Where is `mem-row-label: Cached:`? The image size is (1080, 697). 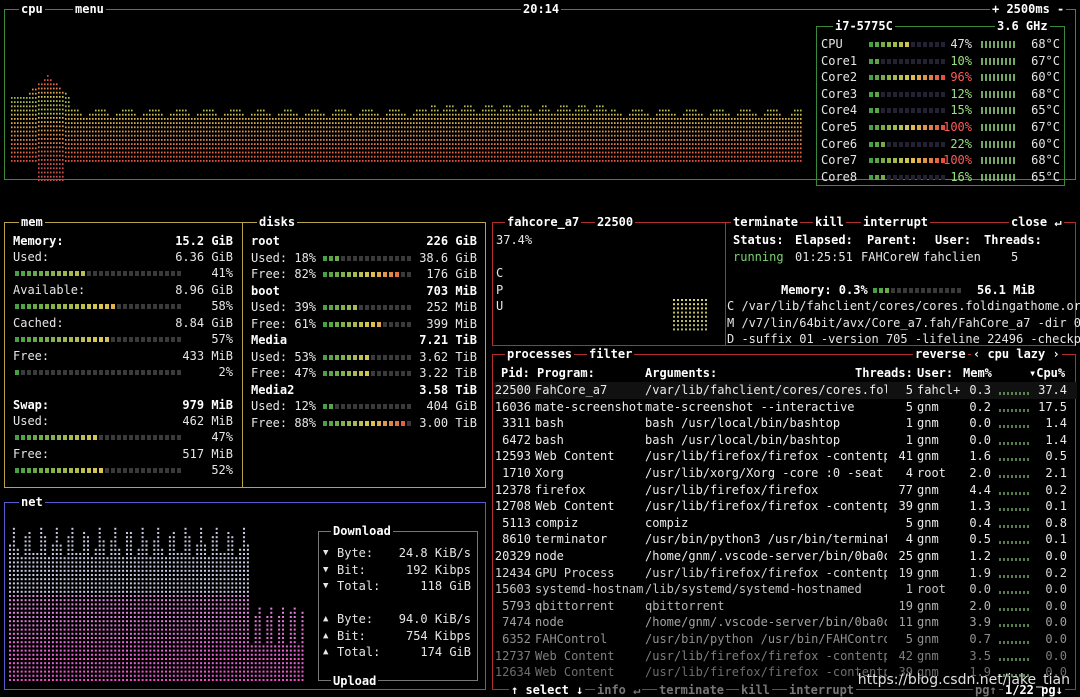 mem-row-label: Cached: is located at coordinates (38, 323).